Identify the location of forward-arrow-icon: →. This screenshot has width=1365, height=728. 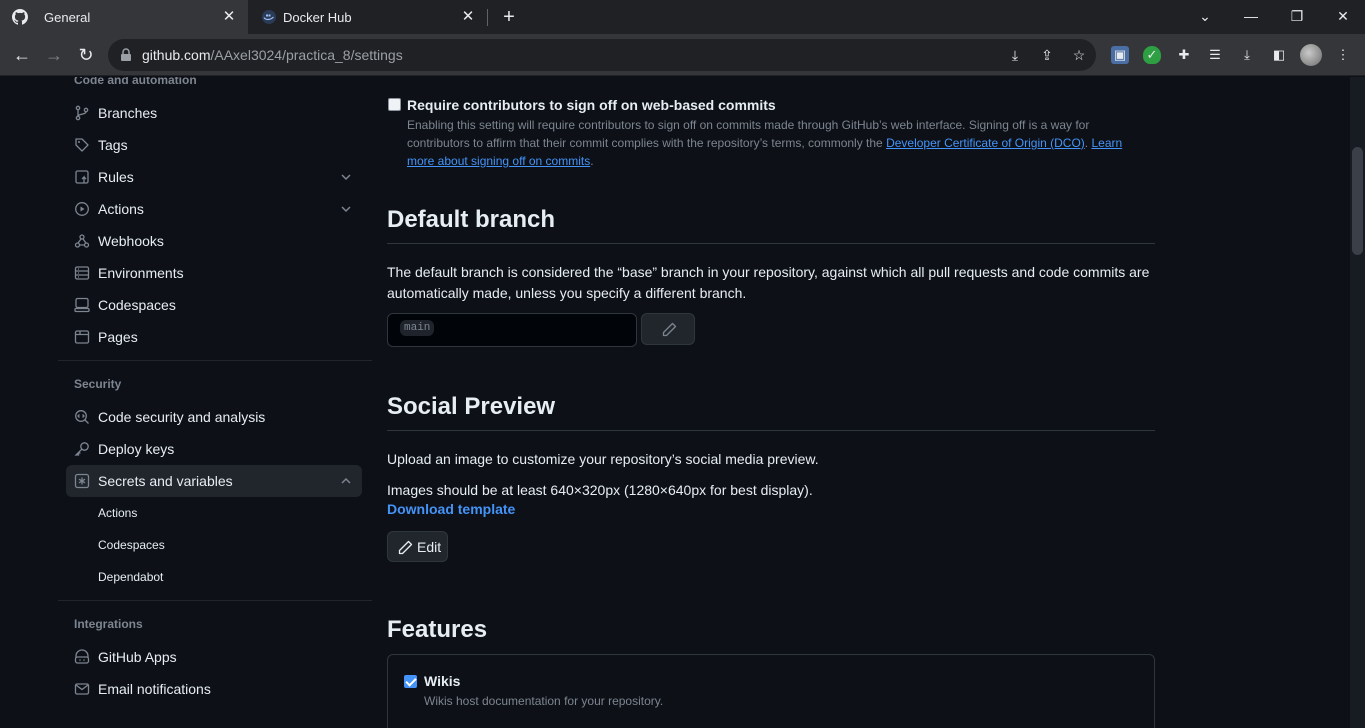
(54, 55).